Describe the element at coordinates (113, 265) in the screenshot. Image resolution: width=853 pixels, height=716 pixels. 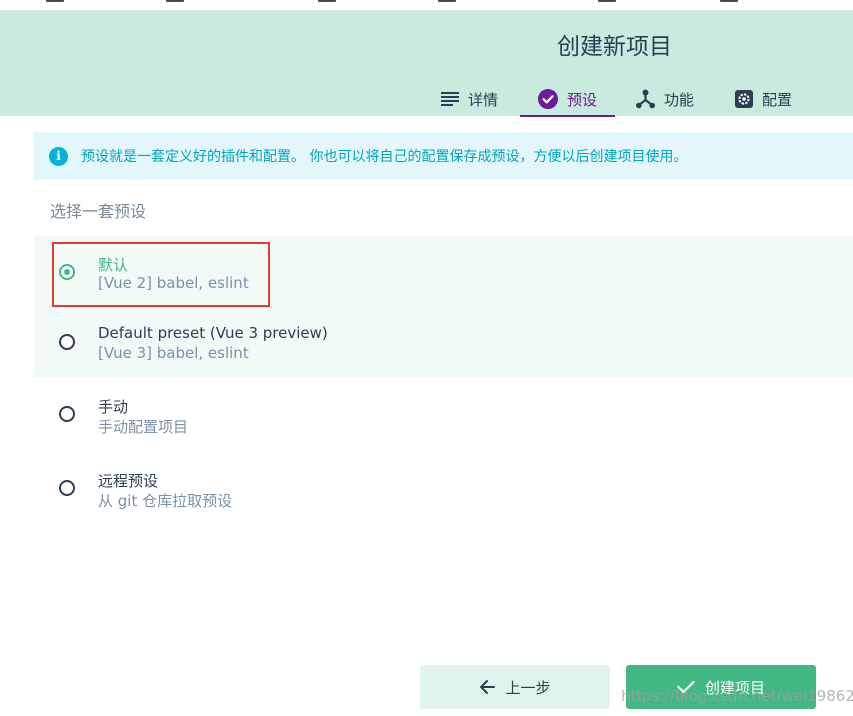
I see `preset-name: 默认` at that location.